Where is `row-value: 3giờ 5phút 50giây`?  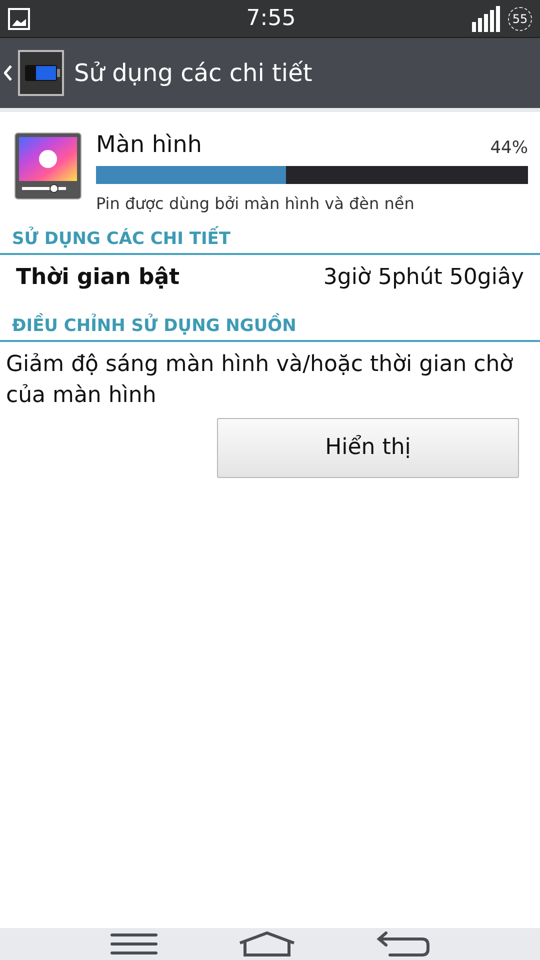
row-value: 3giờ 5phút 50giây is located at coordinates (423, 277).